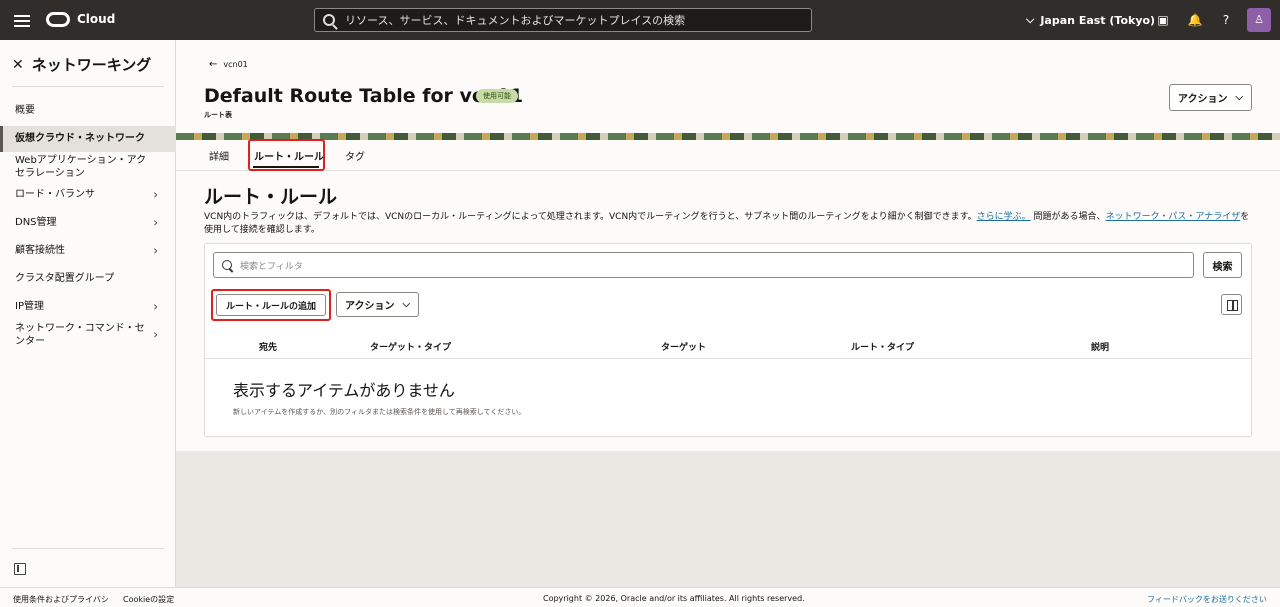 The width and height of the screenshot is (1280, 607). Describe the element at coordinates (96, 19) in the screenshot. I see `brand-label: Cloud` at that location.